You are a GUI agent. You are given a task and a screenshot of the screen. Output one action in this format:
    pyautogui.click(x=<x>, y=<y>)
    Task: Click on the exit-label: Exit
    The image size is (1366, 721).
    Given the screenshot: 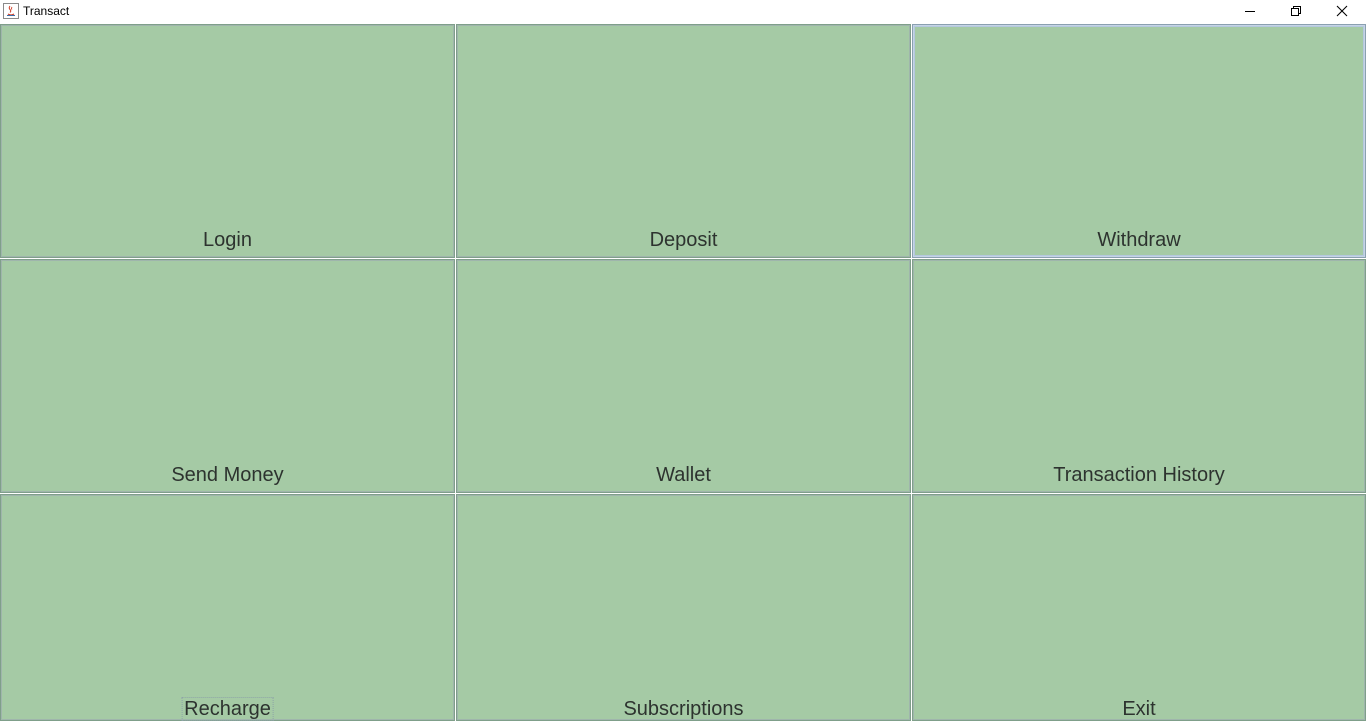 What is the action you would take?
    pyautogui.click(x=1139, y=709)
    